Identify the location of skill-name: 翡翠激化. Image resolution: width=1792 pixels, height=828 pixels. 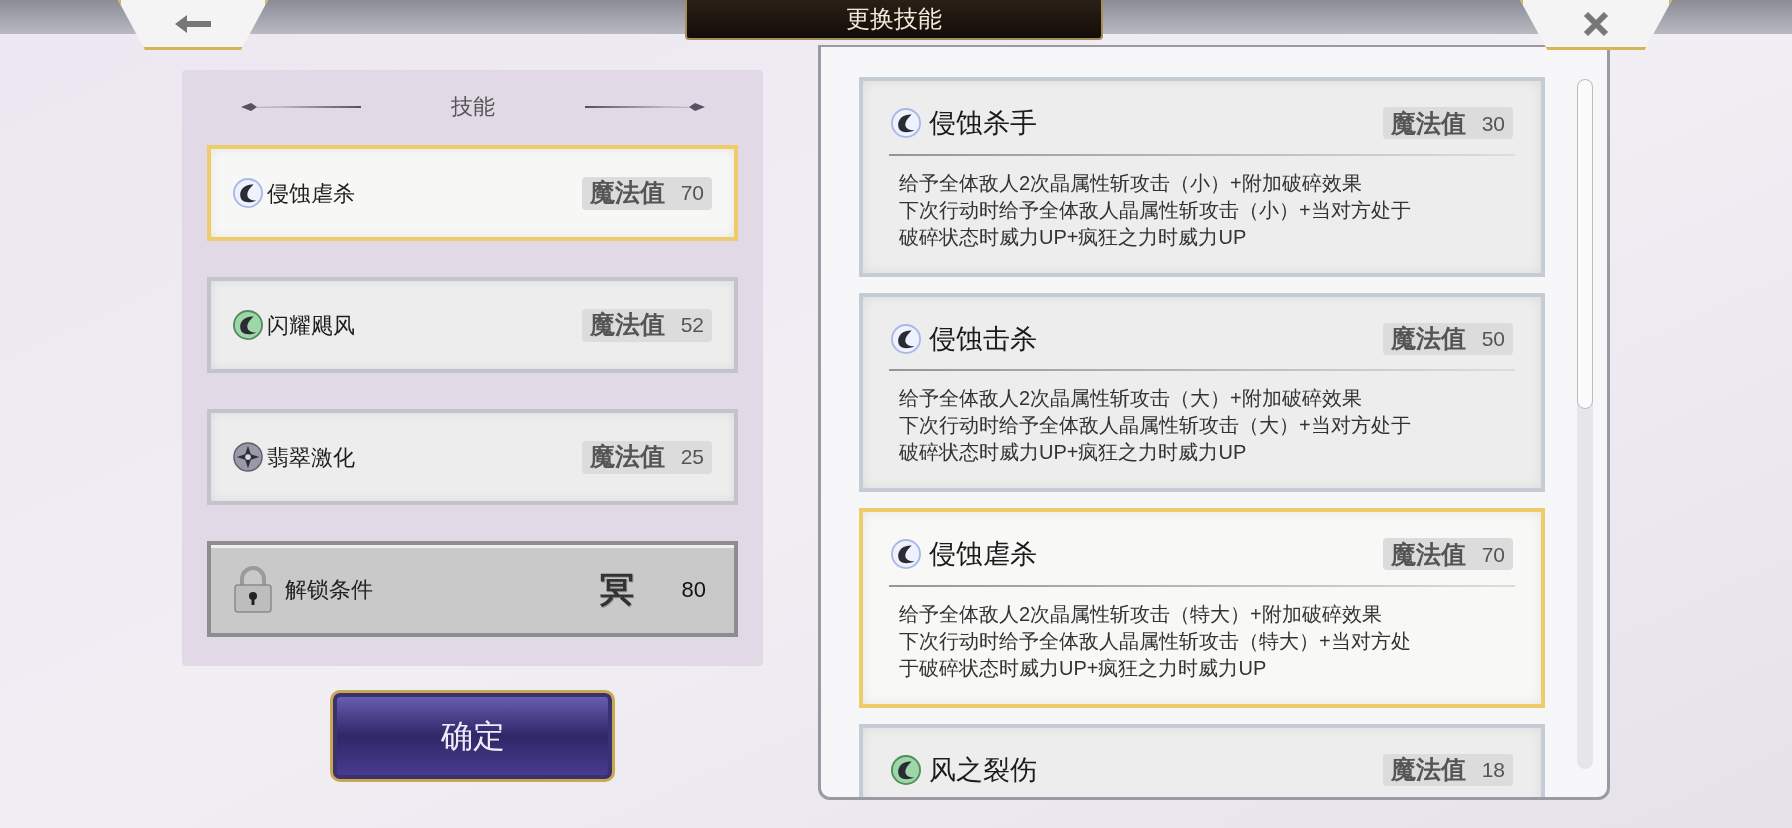
(311, 457).